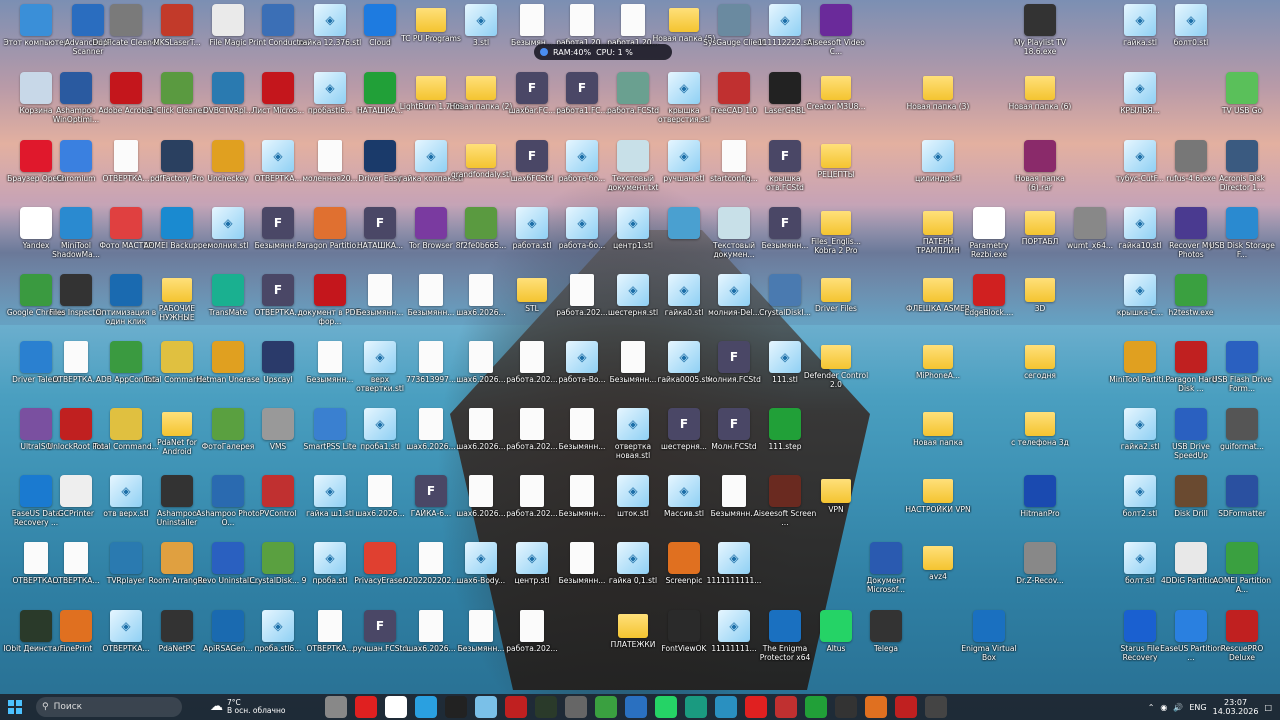  What do you see at coordinates (456, 707) in the screenshot?
I see `telega-icon` at bounding box center [456, 707].